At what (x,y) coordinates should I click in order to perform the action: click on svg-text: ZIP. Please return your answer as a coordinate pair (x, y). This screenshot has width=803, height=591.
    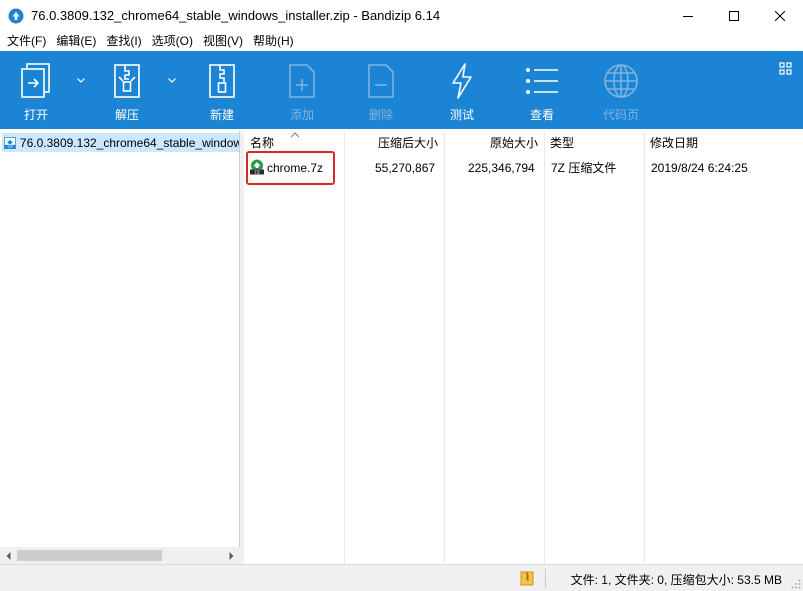
    Looking at the image, I should click on (9, 147).